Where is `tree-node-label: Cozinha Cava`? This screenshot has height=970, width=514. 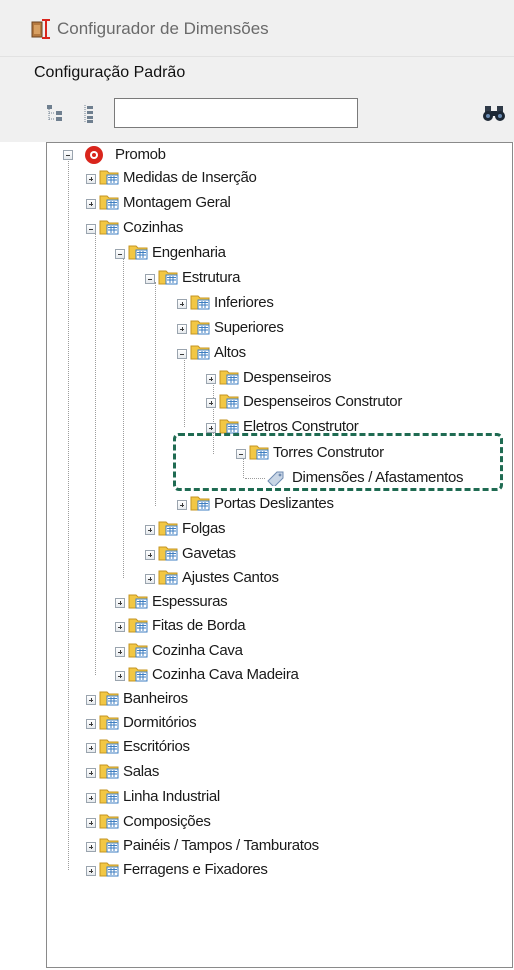 tree-node-label: Cozinha Cava is located at coordinates (197, 650).